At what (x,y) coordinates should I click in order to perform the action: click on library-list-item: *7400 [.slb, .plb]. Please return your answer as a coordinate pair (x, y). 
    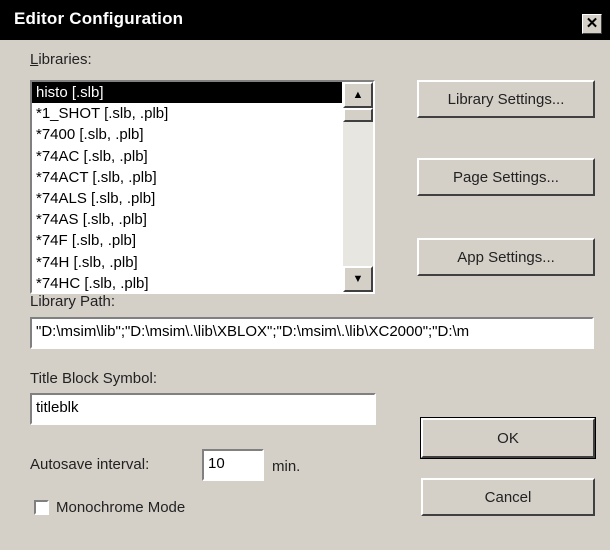
    Looking at the image, I should click on (187, 134).